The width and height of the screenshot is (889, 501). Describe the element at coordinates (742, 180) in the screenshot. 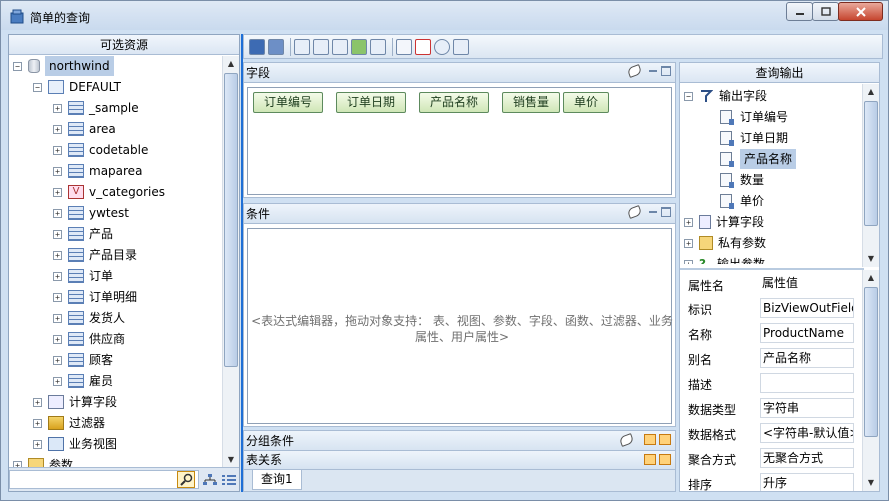

I see `output-field-item: 数量` at that location.